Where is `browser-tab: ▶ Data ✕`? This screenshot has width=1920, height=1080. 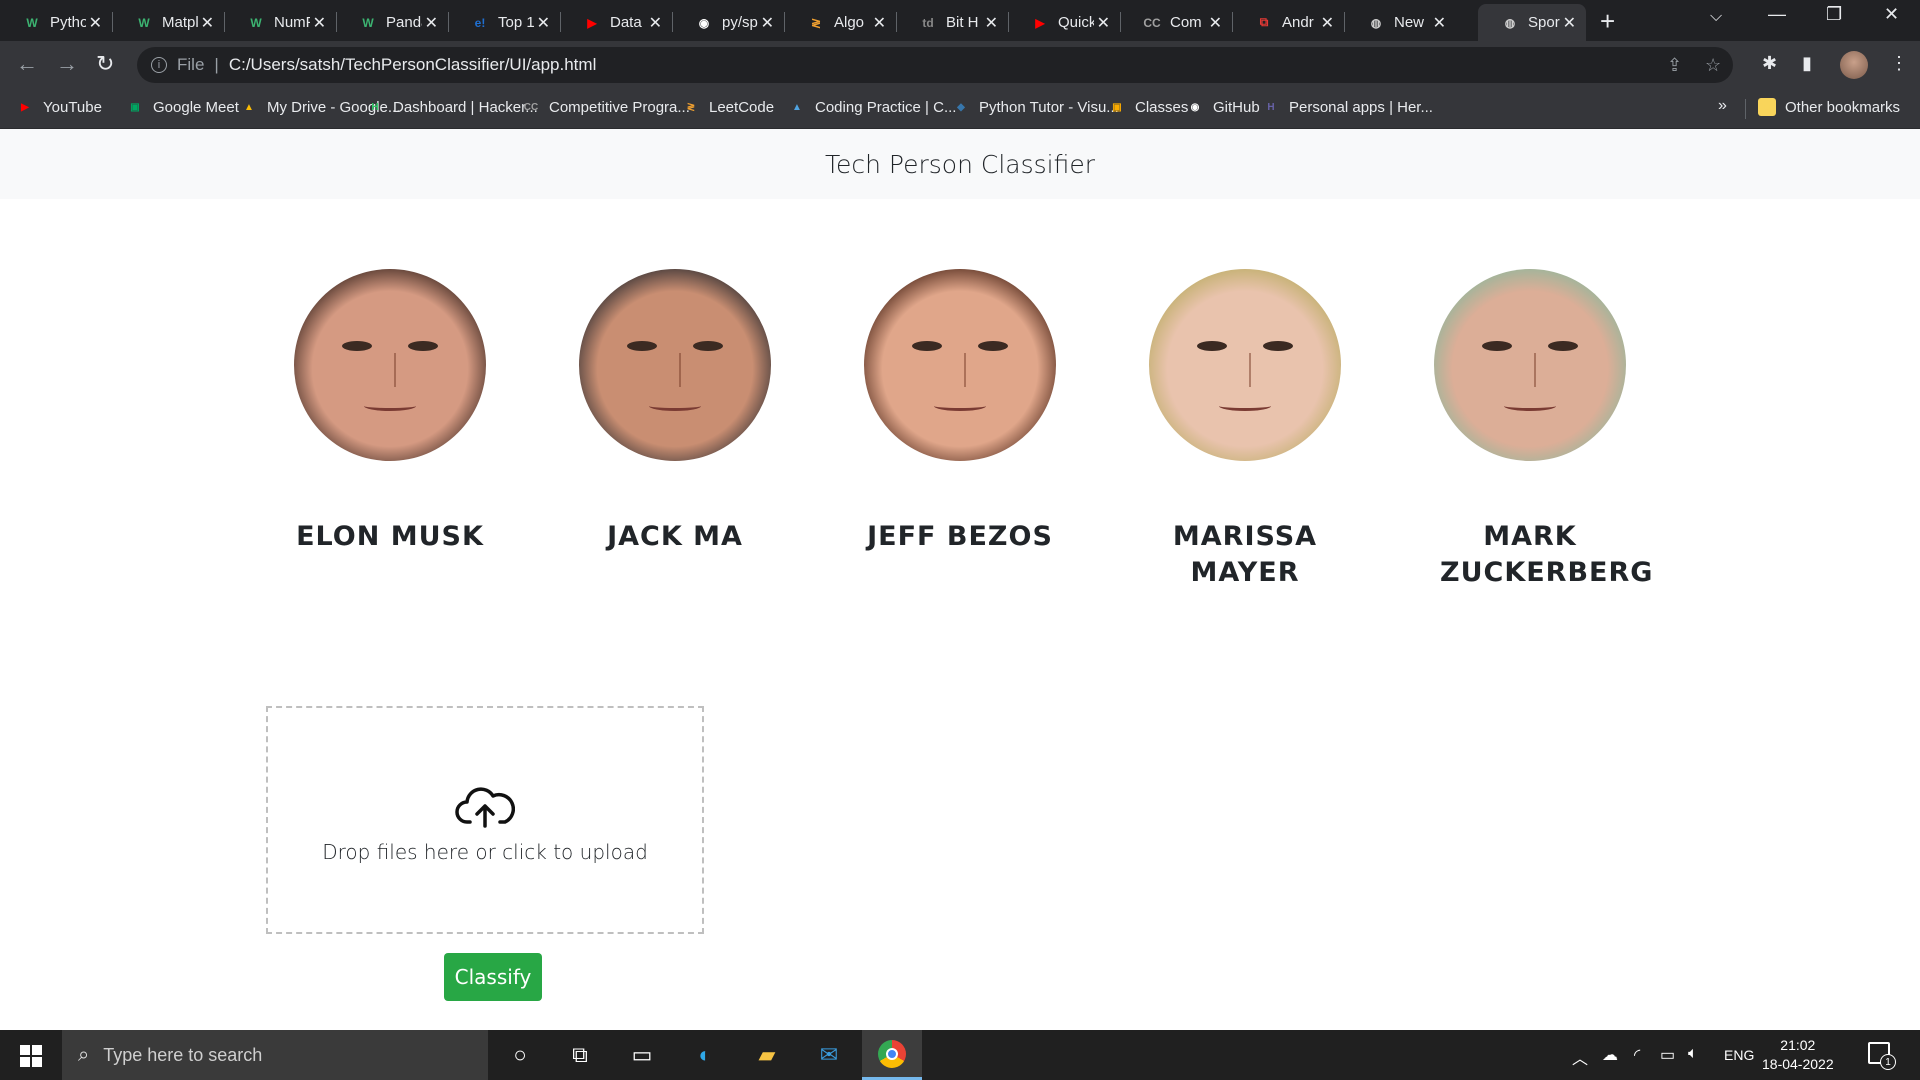
browser-tab: ▶ Data ✕ is located at coordinates (616, 22).